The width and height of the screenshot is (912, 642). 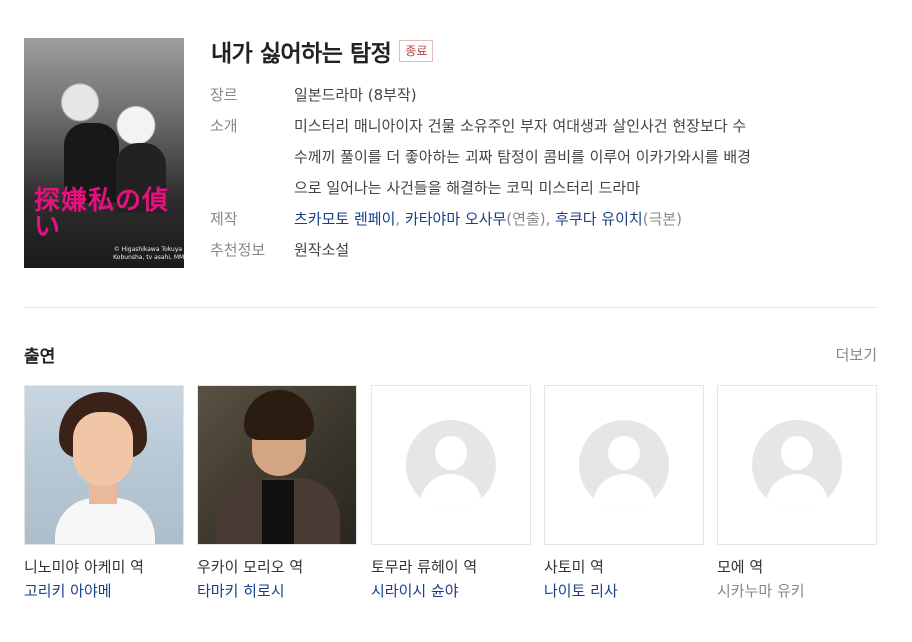 I want to click on production-row: 제작 츠카모토 렌페이, 카타야마 오사무(연출), 후쿠다 유이치(극본), so click(x=530, y=219).